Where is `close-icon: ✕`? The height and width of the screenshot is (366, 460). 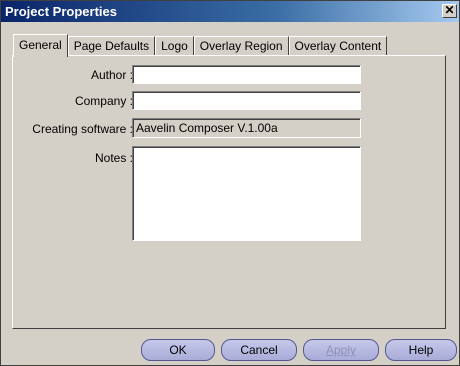
close-icon: ✕ is located at coordinates (449, 11).